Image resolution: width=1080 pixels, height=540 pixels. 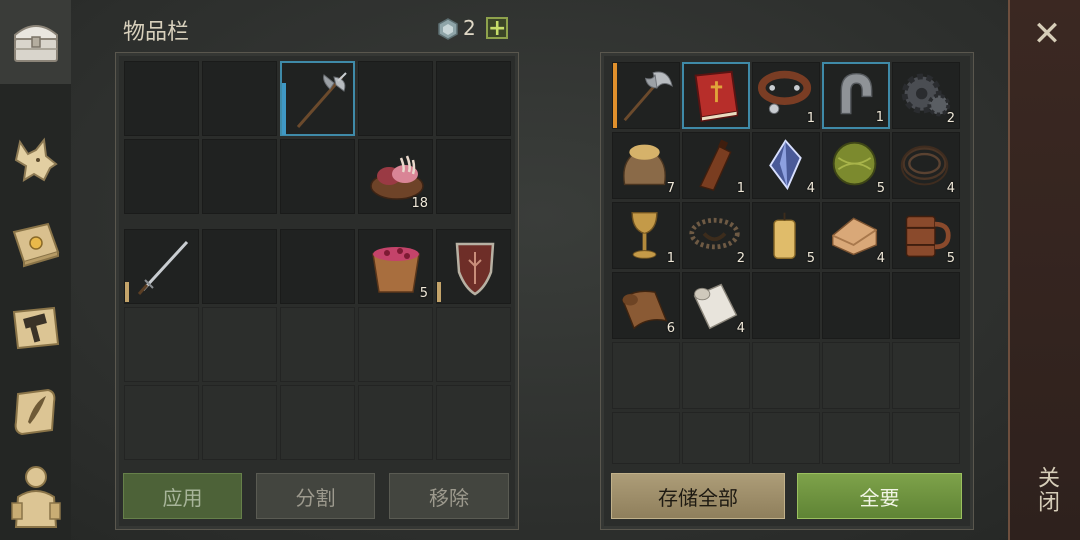 I want to click on wolf-tab, so click(x=36, y=160).